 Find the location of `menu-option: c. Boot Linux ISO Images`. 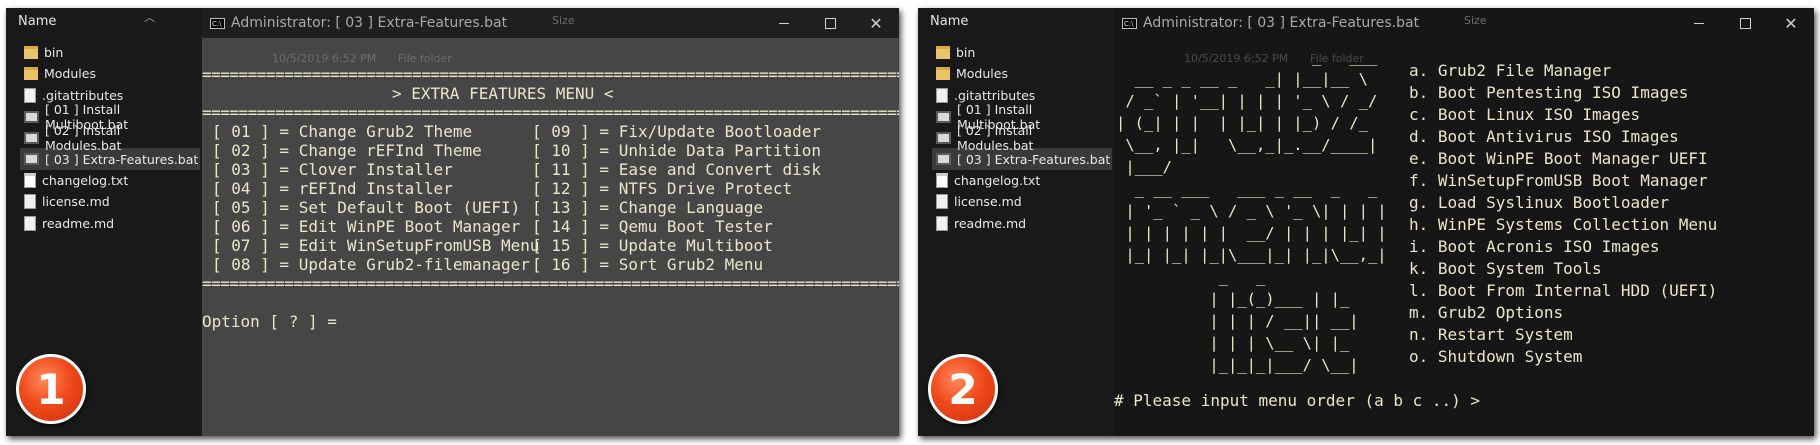

menu-option: c. Boot Linux ISO Images is located at coordinates (1525, 114).